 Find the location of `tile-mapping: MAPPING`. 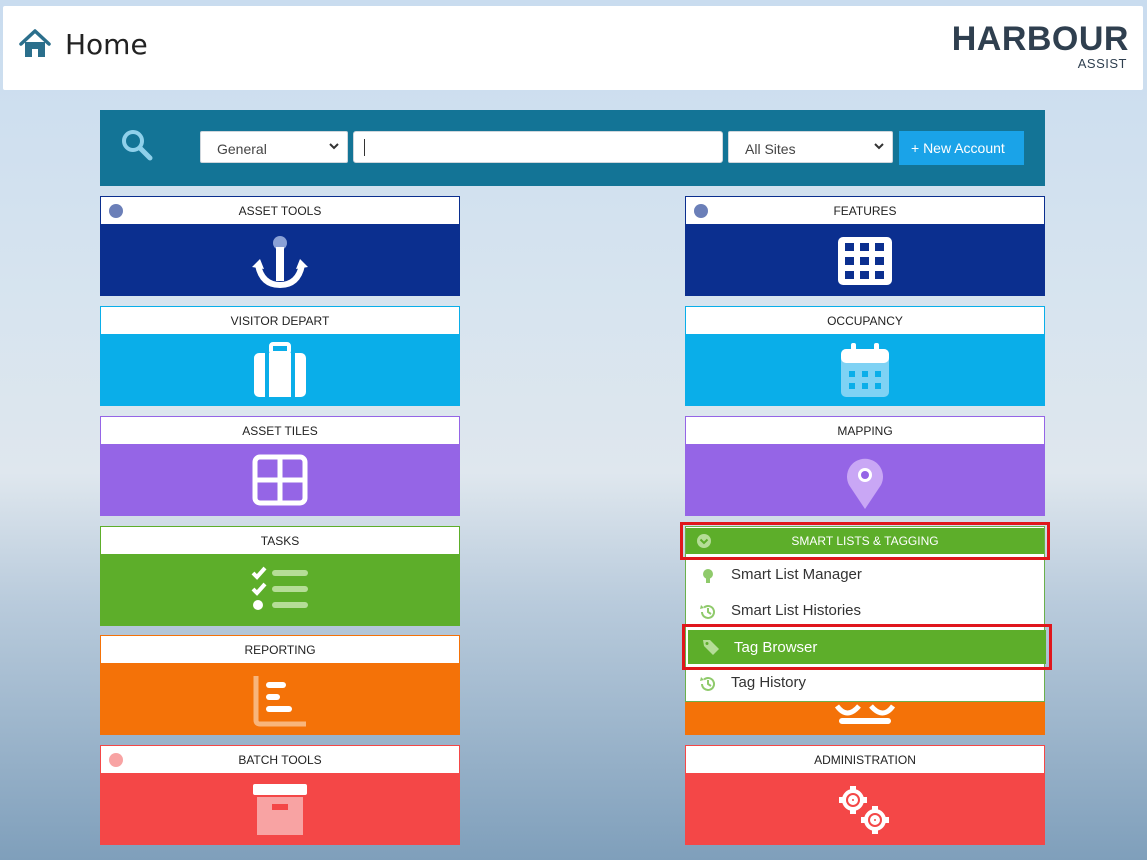

tile-mapping: MAPPING is located at coordinates (865, 466).